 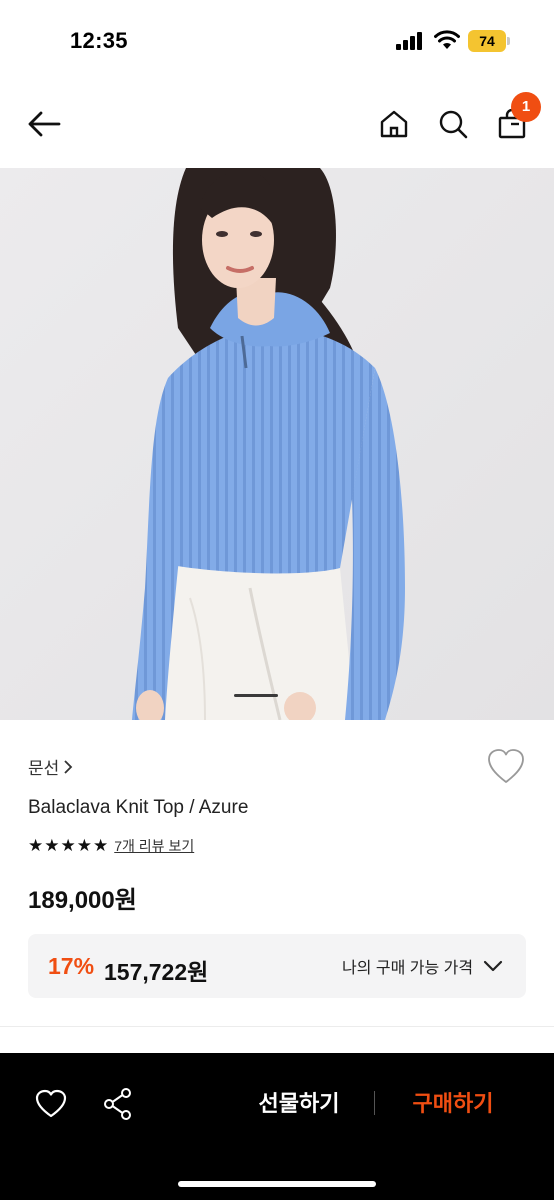 What do you see at coordinates (374, 1103) in the screenshot?
I see `bar-divider` at bounding box center [374, 1103].